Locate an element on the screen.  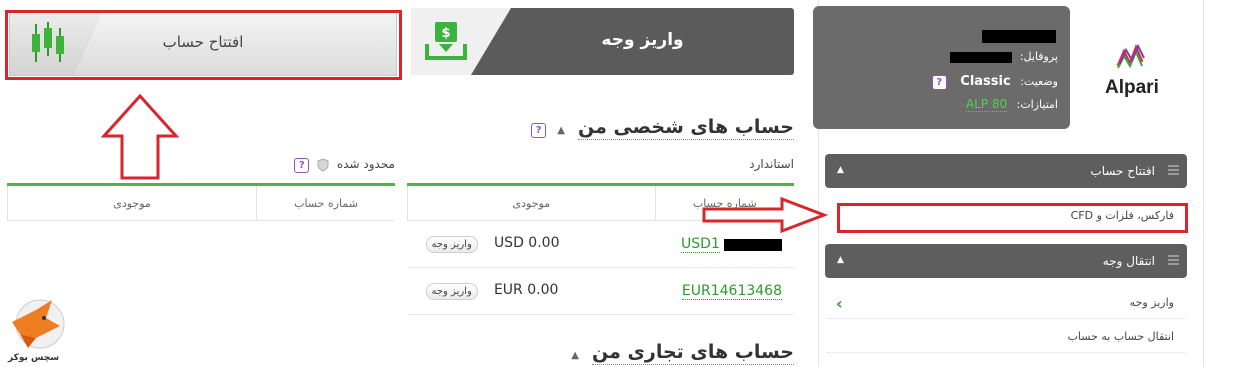
menu-title: افتتاح حساب is located at coordinates (1122, 171).